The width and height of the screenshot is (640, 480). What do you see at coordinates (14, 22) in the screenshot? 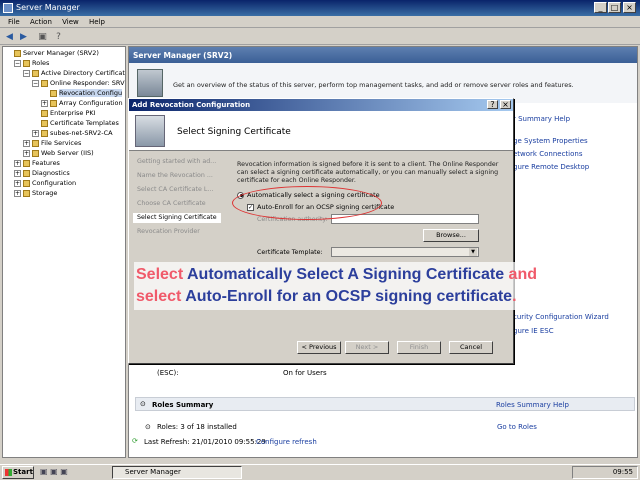
I see `menu-file: File` at bounding box center [14, 22].